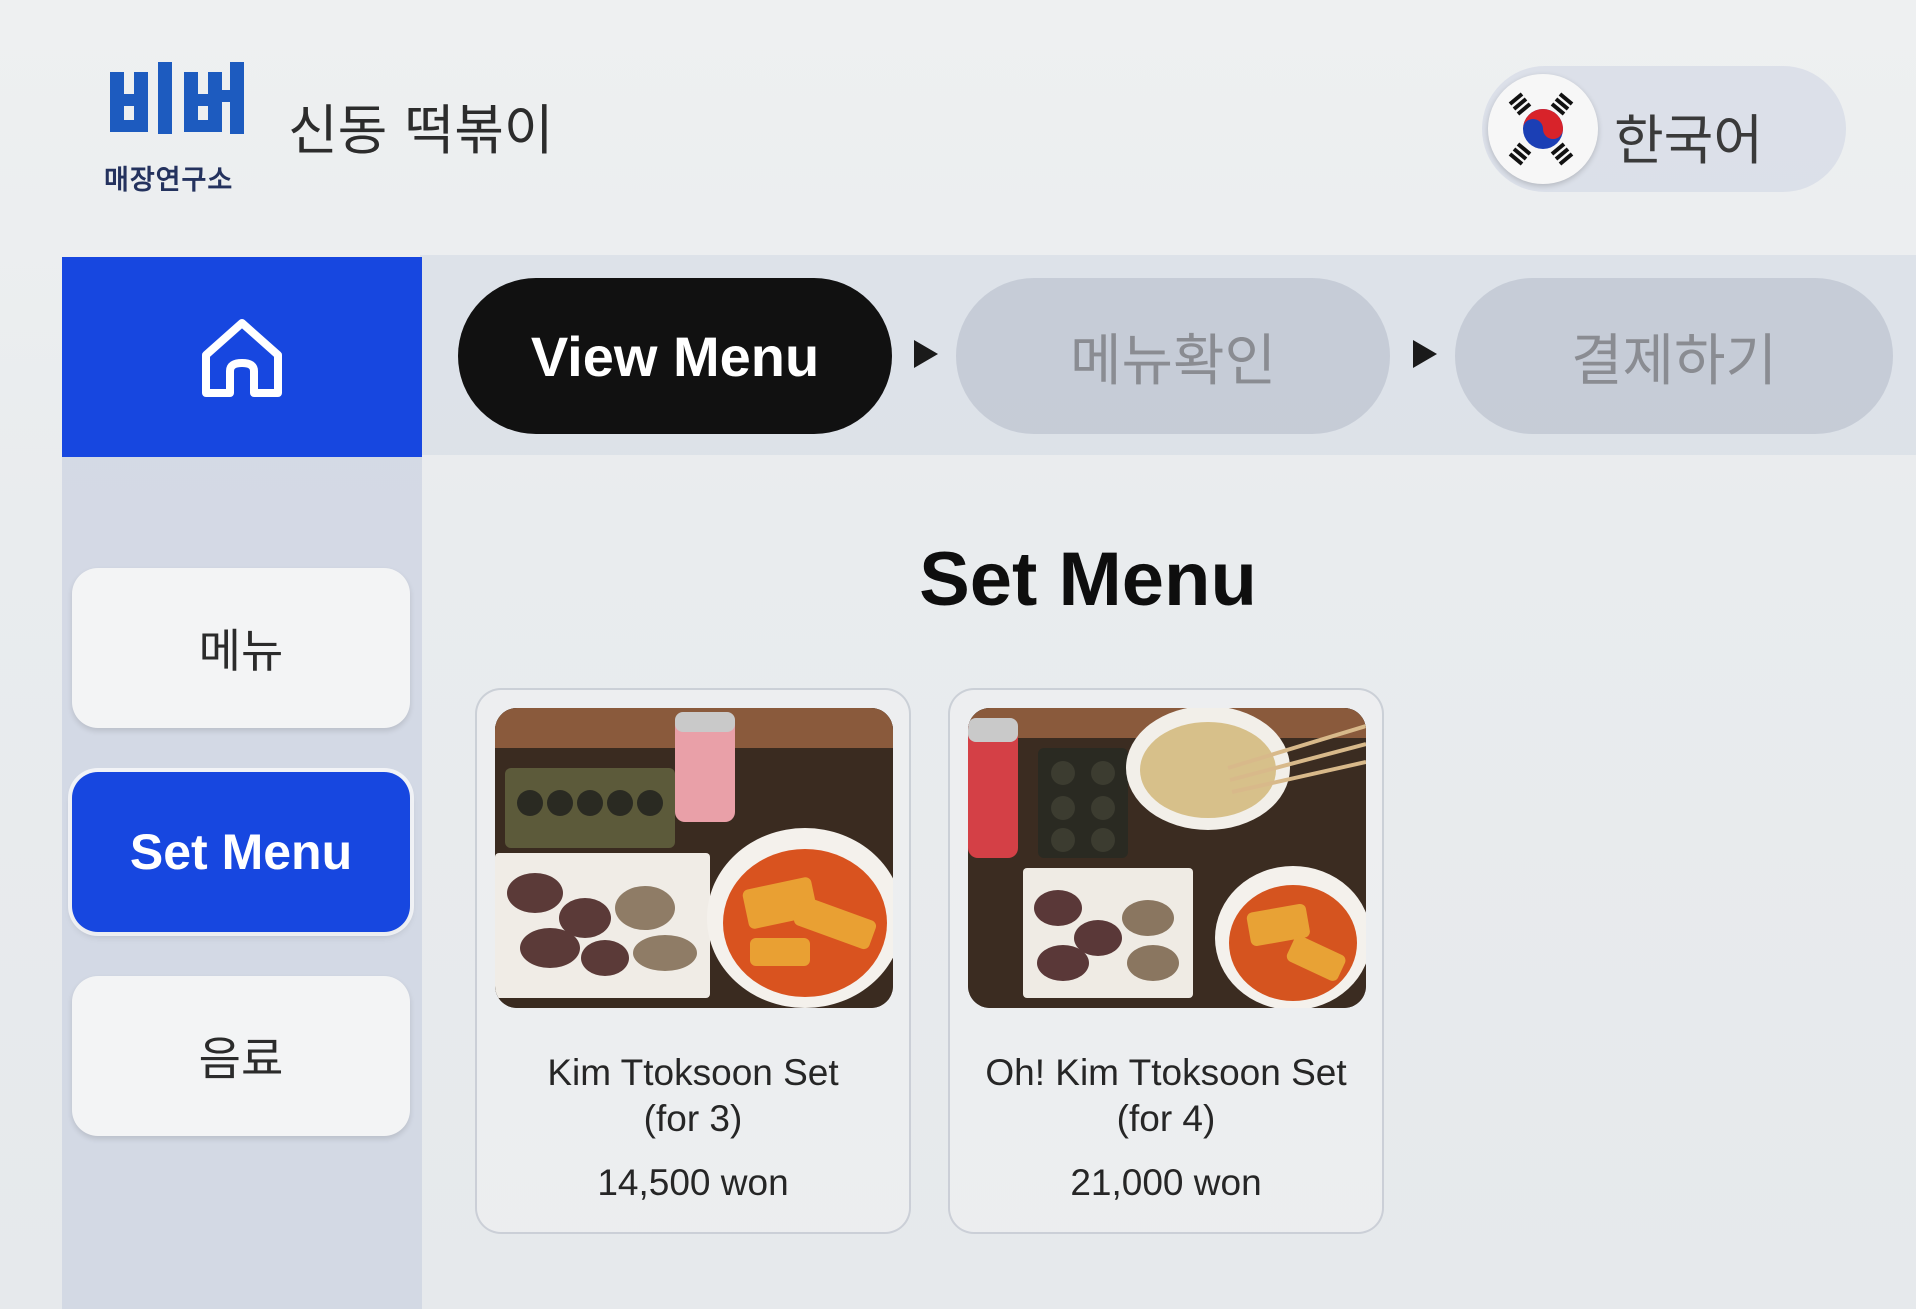 The height and width of the screenshot is (1309, 1916). Describe the element at coordinates (693, 1072) in the screenshot. I see `menu-item-name-line1: Kim Ttoksoon Set` at that location.